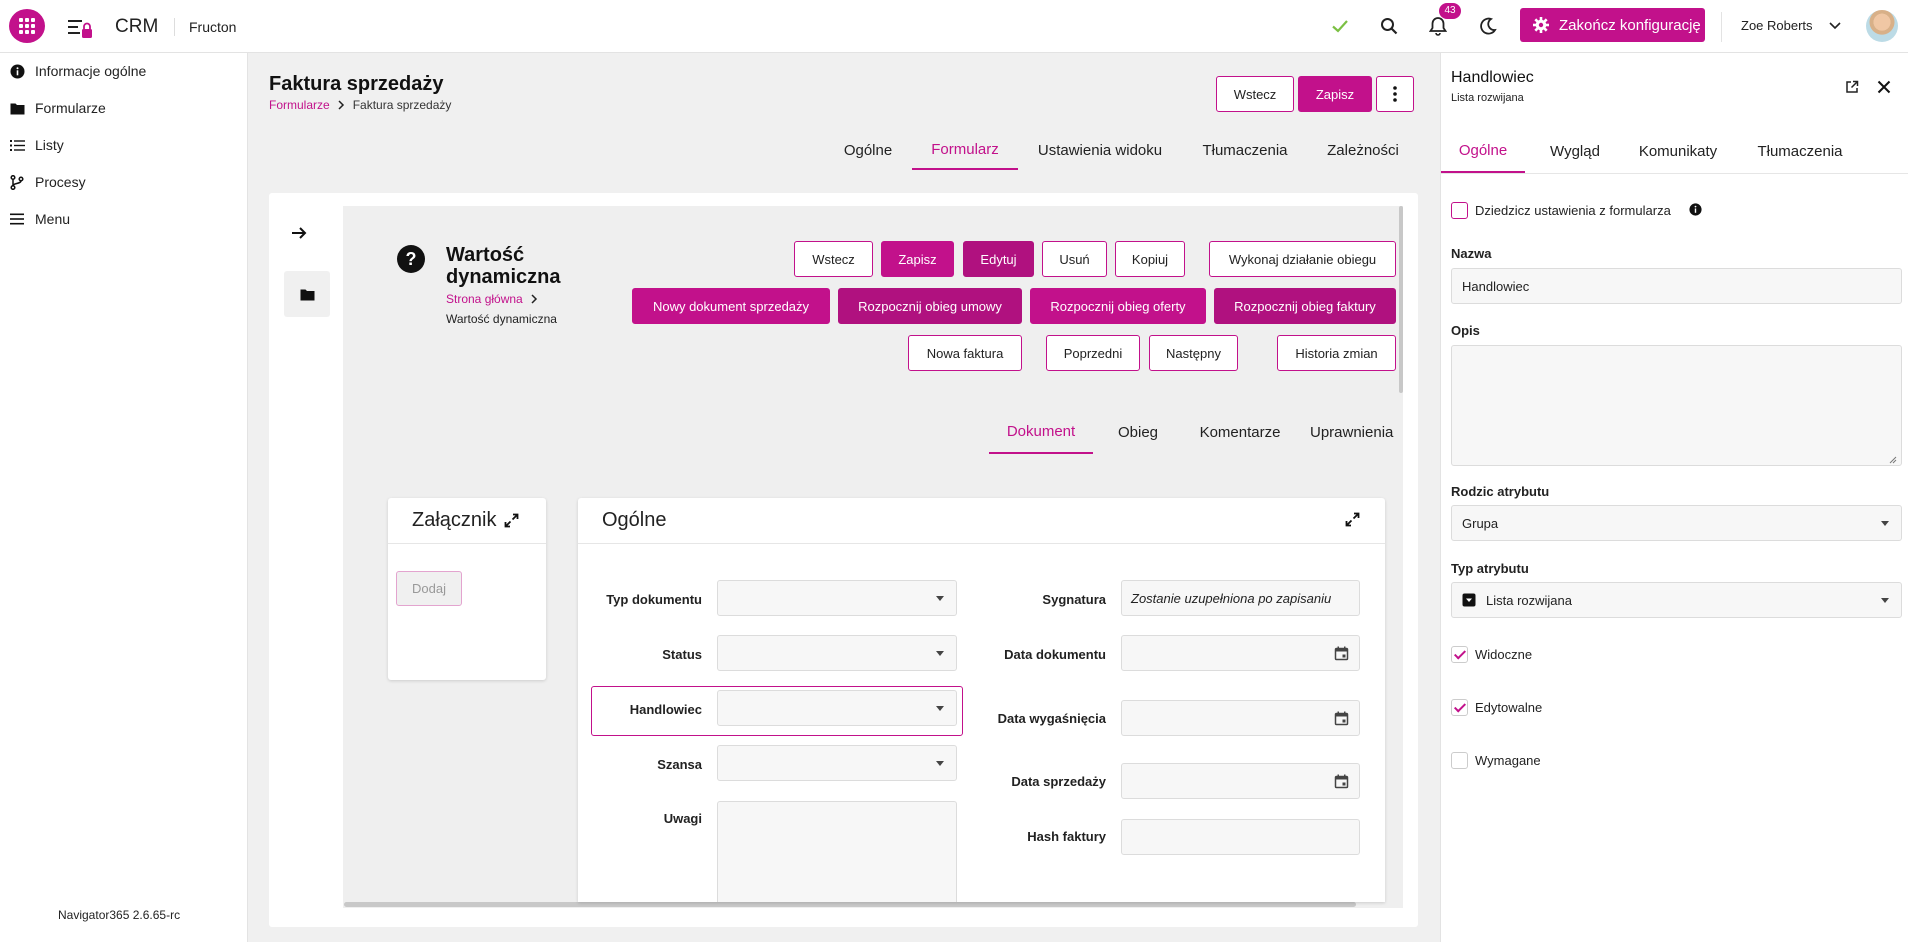  What do you see at coordinates (833, 259) in the screenshot?
I see `preview-back-button: Wstecz` at bounding box center [833, 259].